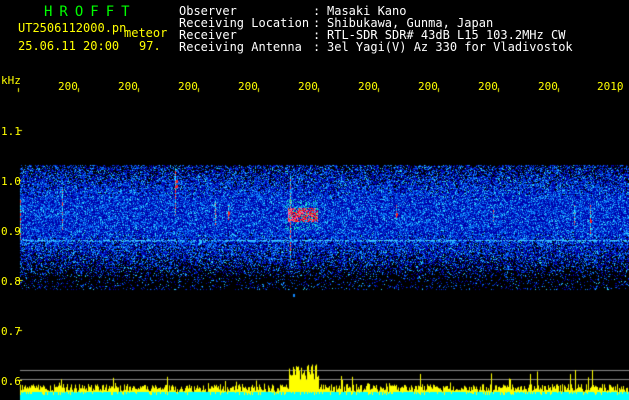  Describe the element at coordinates (11, 181) in the screenshot. I see `freq-tick: 1.0` at that location.